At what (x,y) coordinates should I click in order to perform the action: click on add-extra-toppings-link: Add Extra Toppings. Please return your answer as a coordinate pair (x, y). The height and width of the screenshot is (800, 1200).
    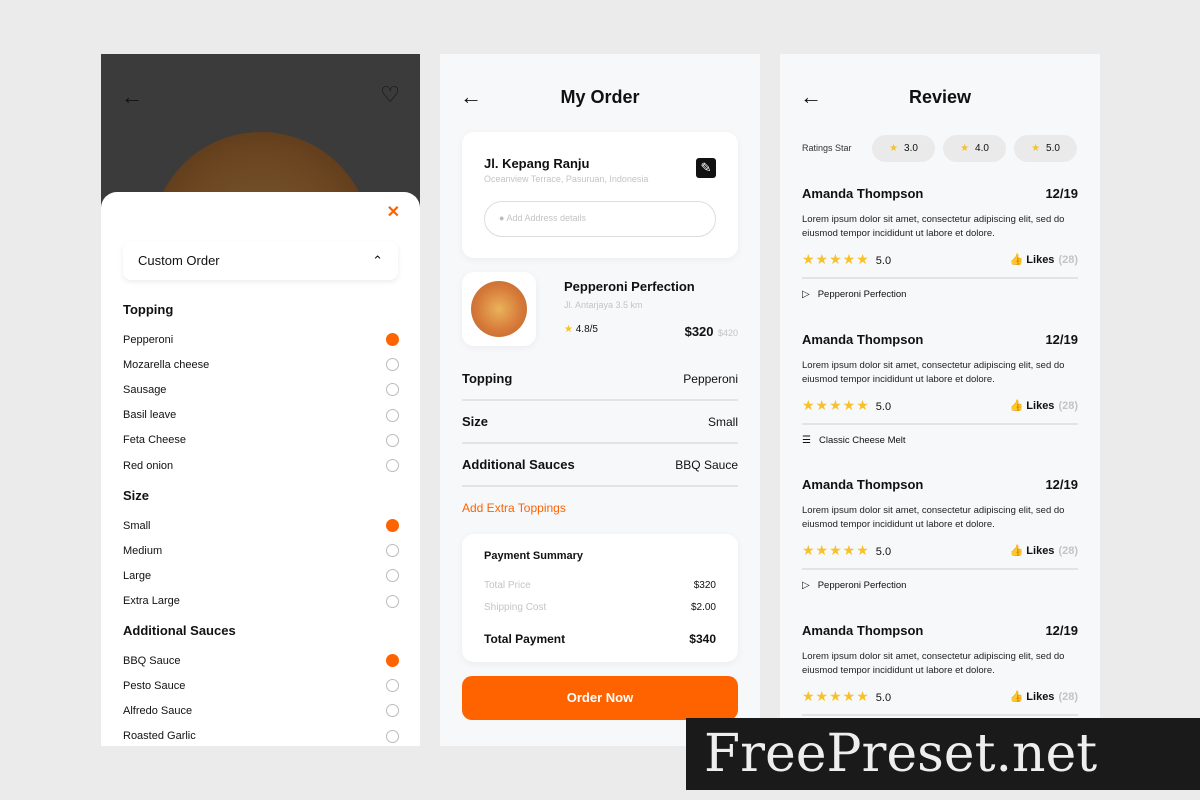
    Looking at the image, I should click on (514, 508).